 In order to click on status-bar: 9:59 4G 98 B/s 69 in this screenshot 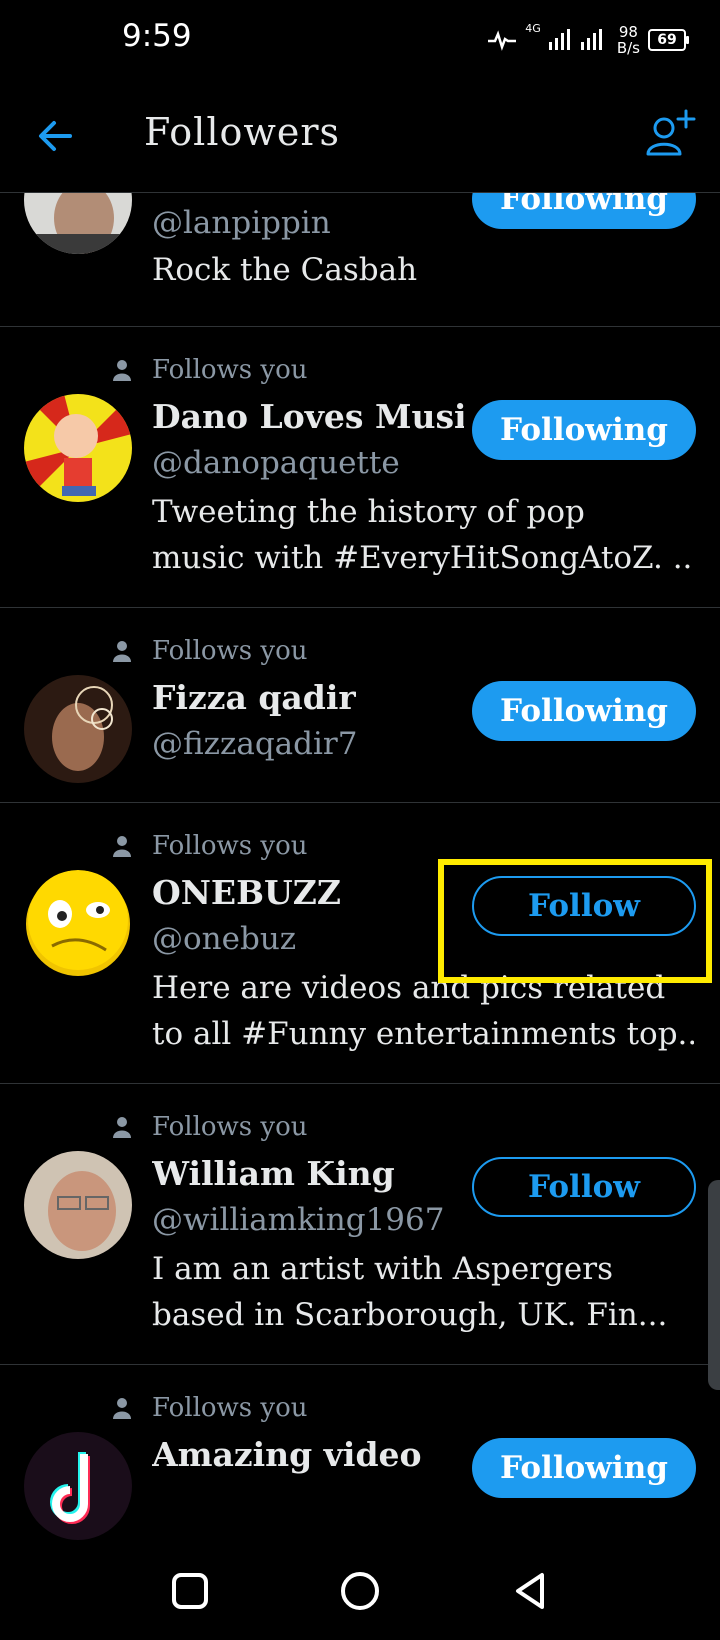, I will do `click(360, 40)`.